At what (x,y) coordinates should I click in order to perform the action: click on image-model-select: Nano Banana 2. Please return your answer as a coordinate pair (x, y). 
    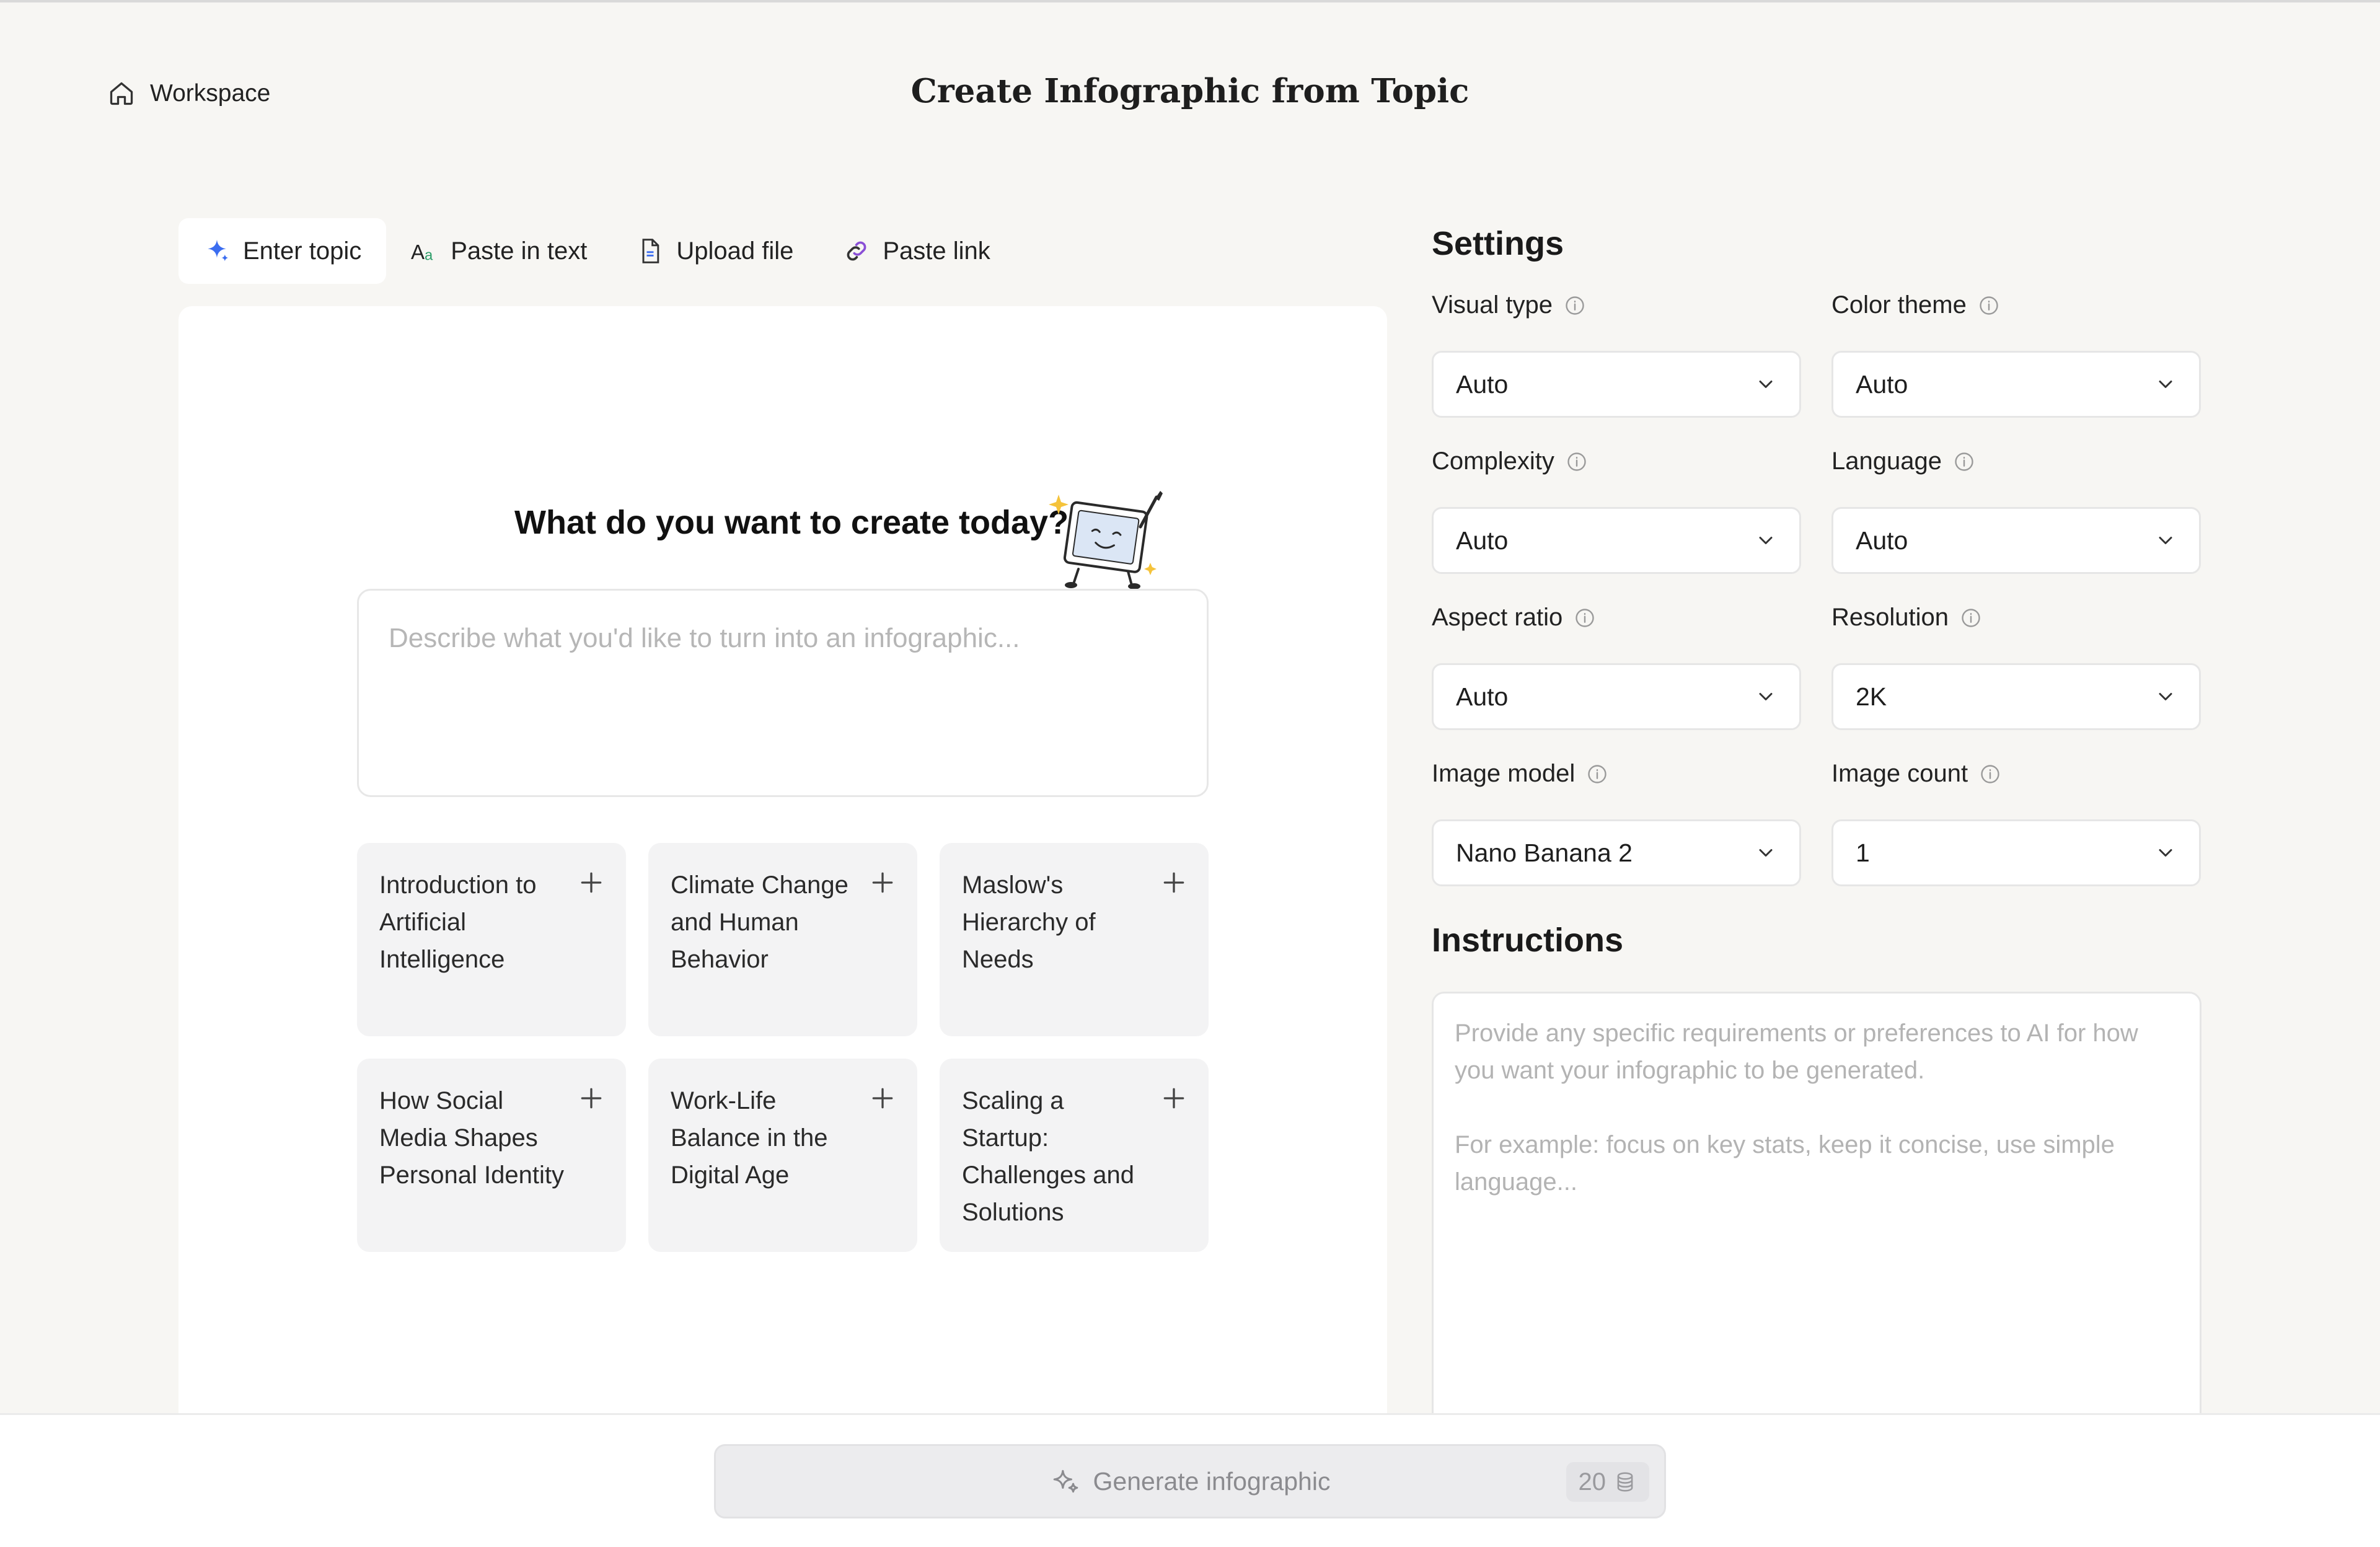
    Looking at the image, I should click on (1616, 852).